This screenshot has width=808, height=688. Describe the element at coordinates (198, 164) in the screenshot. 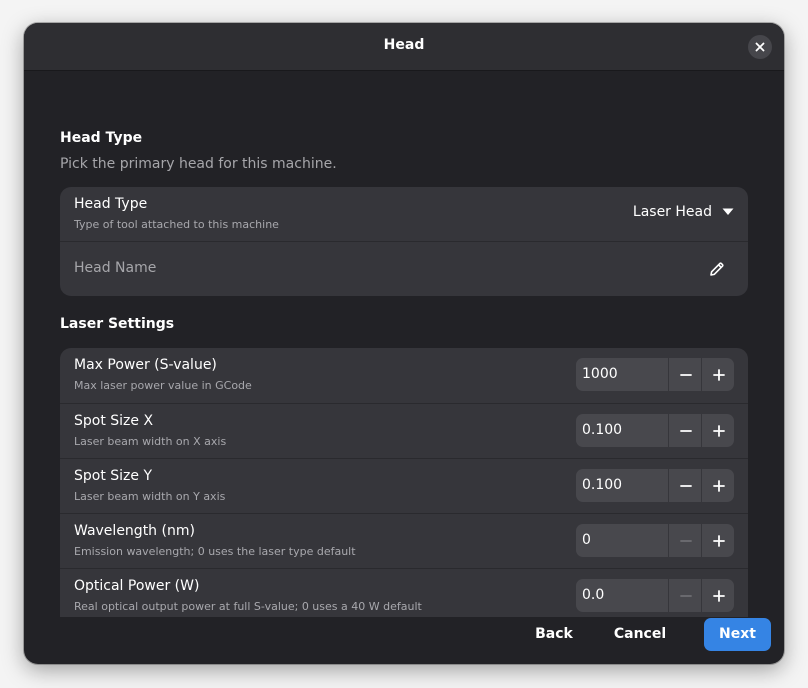

I see `head-type-section-description: Pick the primary head for this machine.` at that location.